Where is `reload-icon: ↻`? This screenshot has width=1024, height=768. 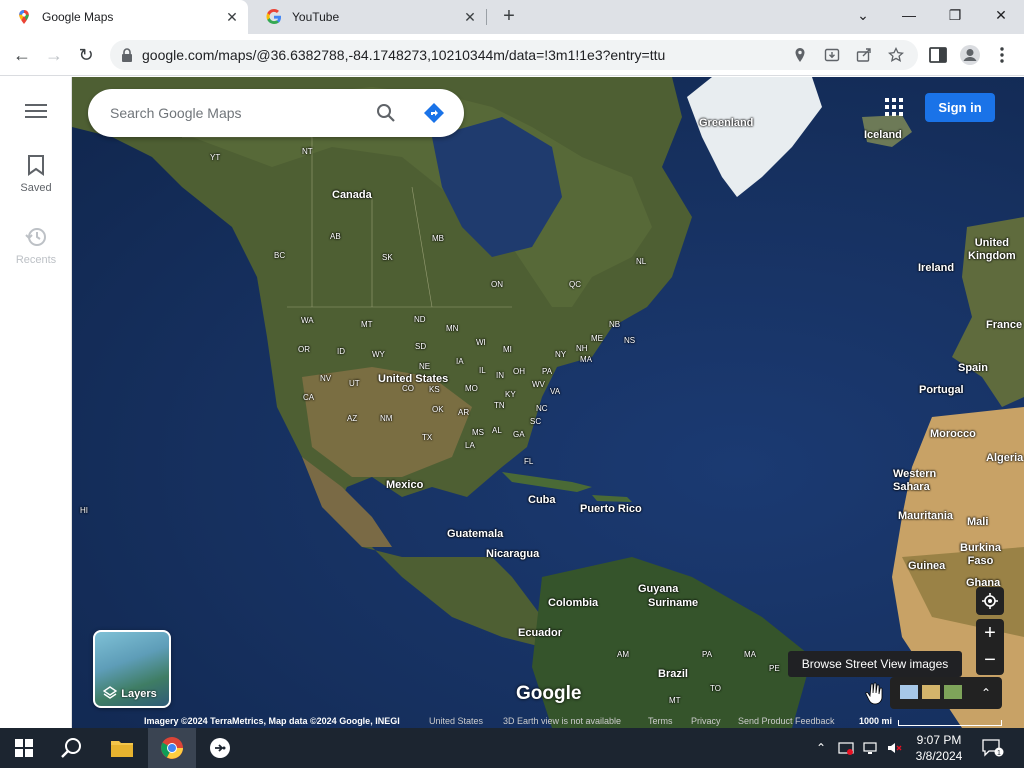 reload-icon: ↻ is located at coordinates (86, 55).